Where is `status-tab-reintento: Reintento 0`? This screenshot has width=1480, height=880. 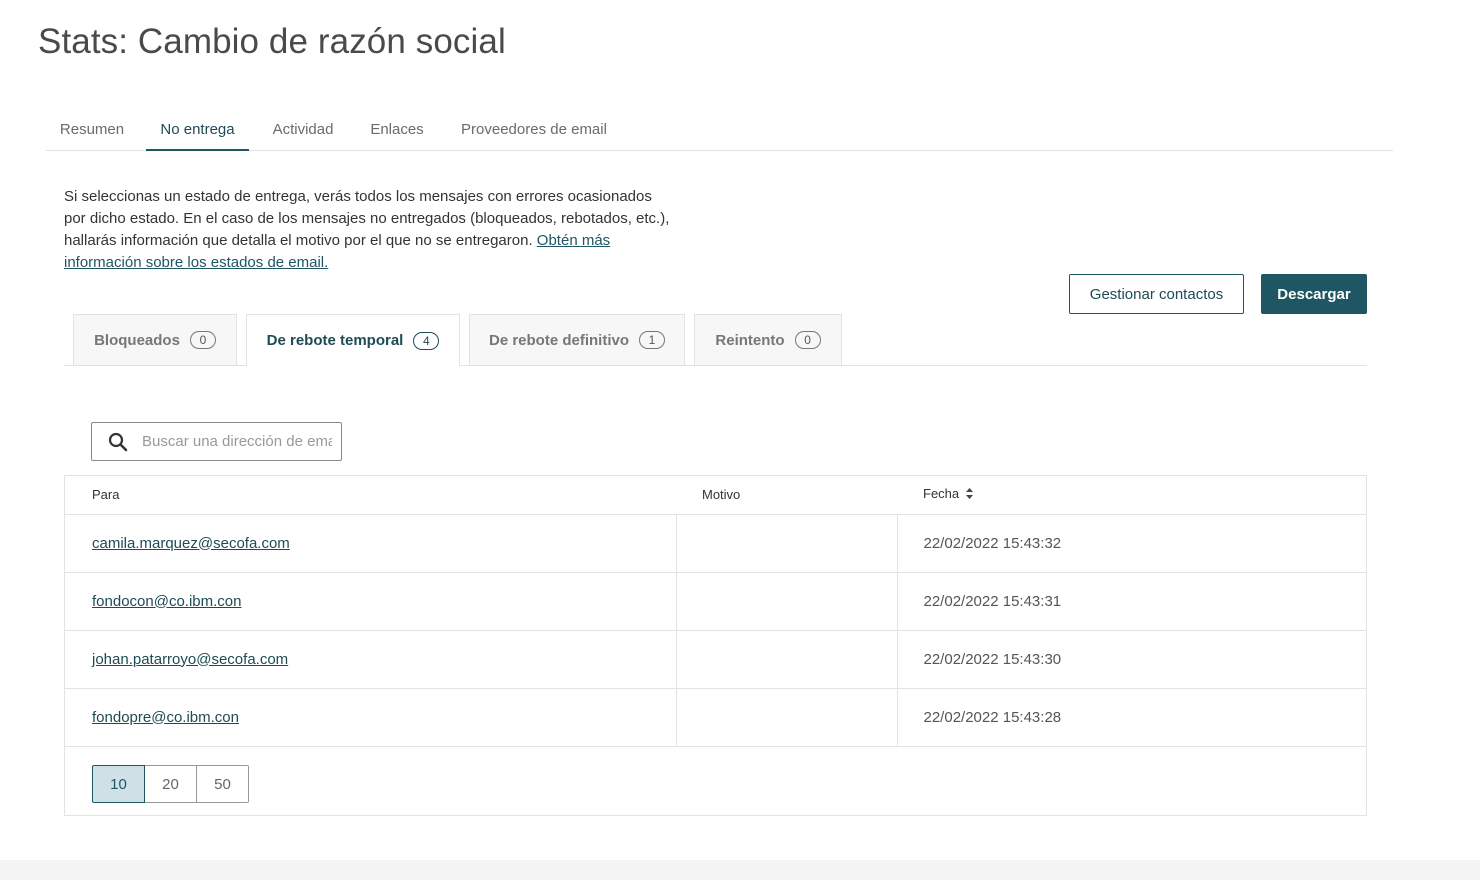 status-tab-reintento: Reintento 0 is located at coordinates (768, 339).